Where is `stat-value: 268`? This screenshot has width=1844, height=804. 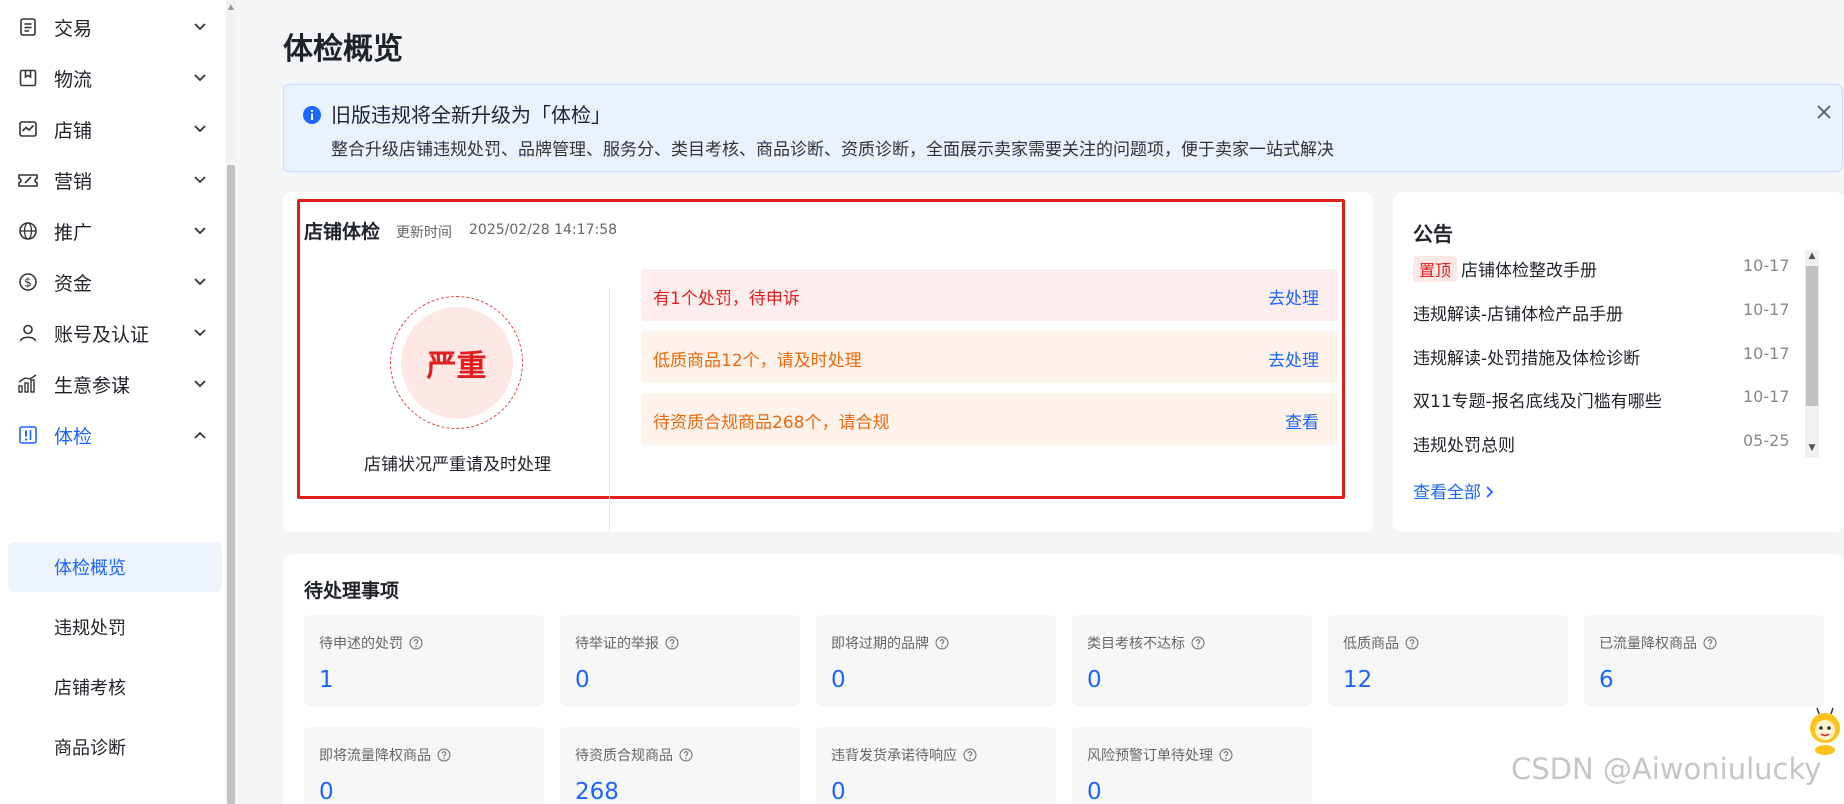
stat-value: 268 is located at coordinates (597, 791).